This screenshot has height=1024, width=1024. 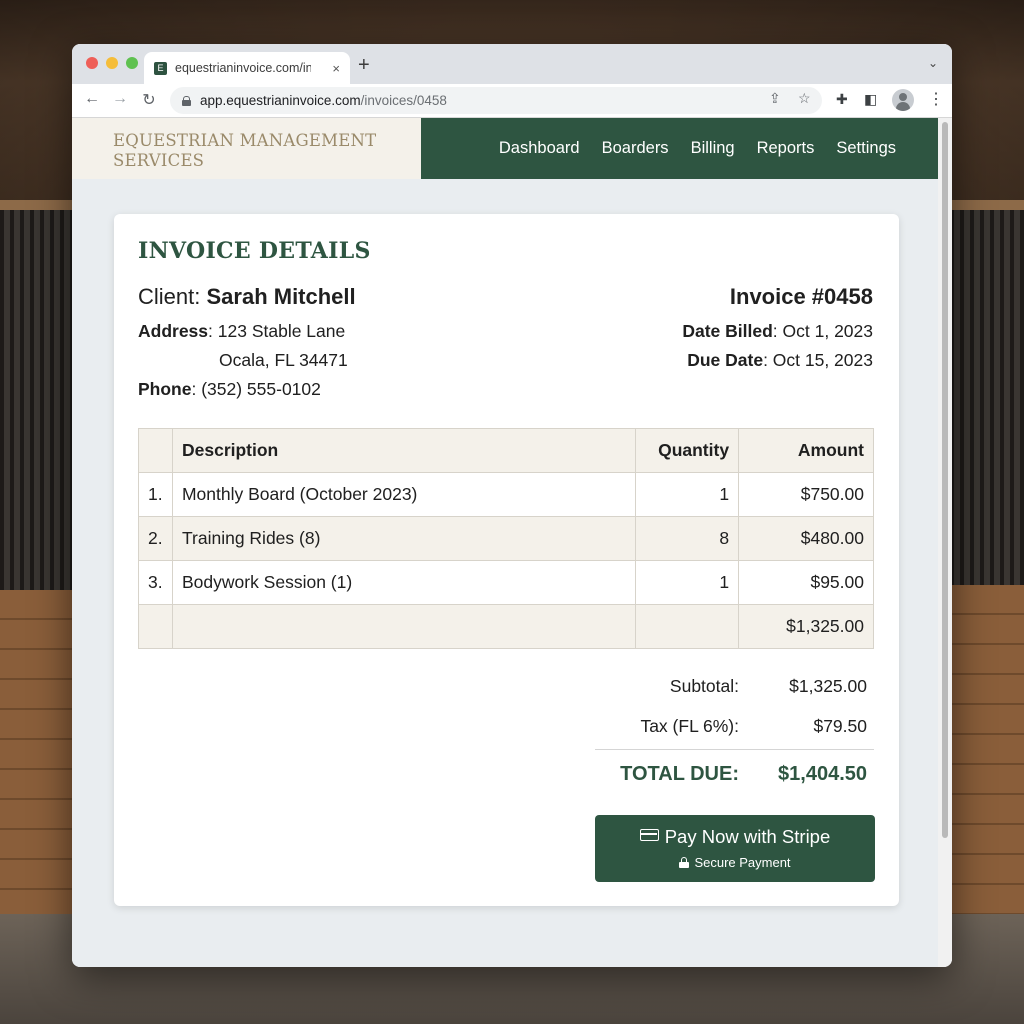 What do you see at coordinates (256, 389) in the screenshot?
I see `phone-value: : (352) 555-0102` at bounding box center [256, 389].